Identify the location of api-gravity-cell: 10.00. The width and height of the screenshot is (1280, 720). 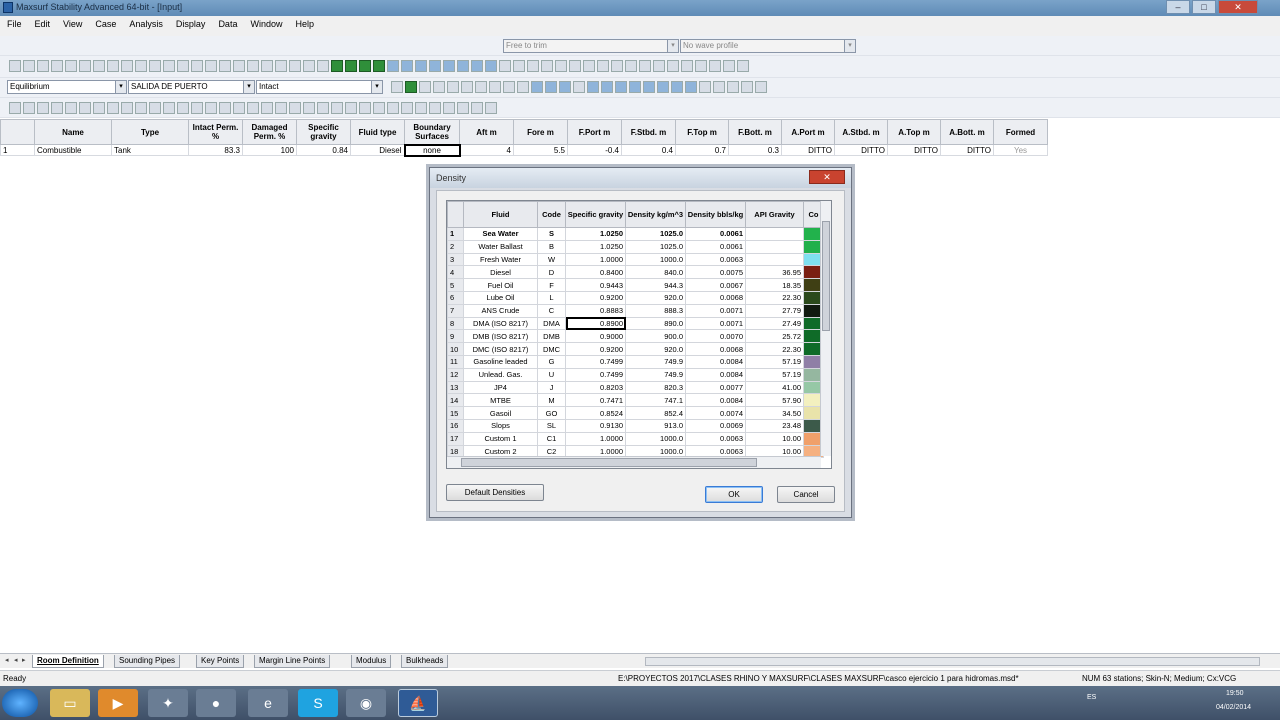
(774, 438).